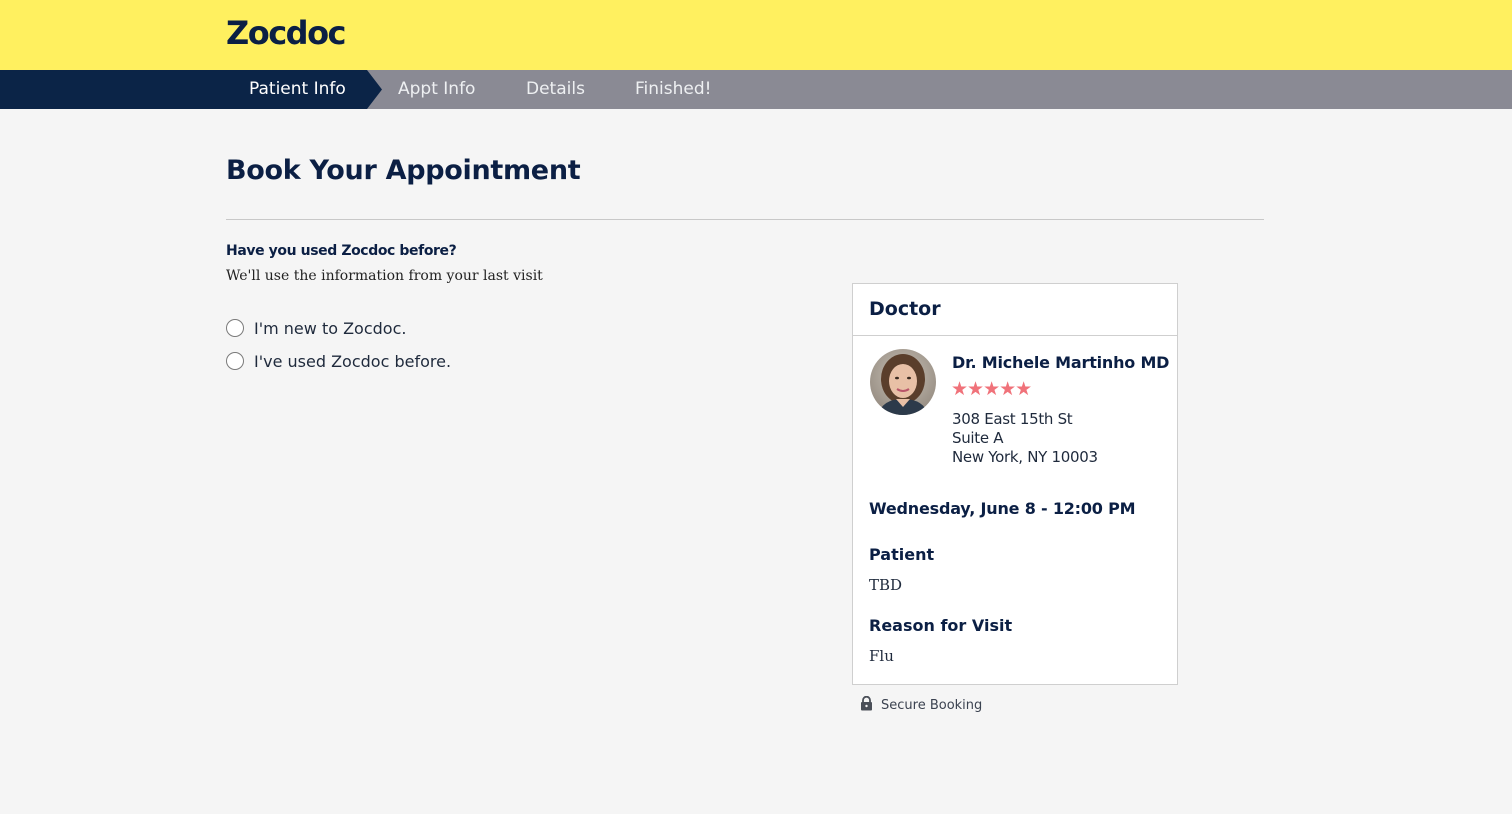 This screenshot has width=1512, height=814. Describe the element at coordinates (1012, 419) in the screenshot. I see `address-line-1: 308 East 15th St` at that location.